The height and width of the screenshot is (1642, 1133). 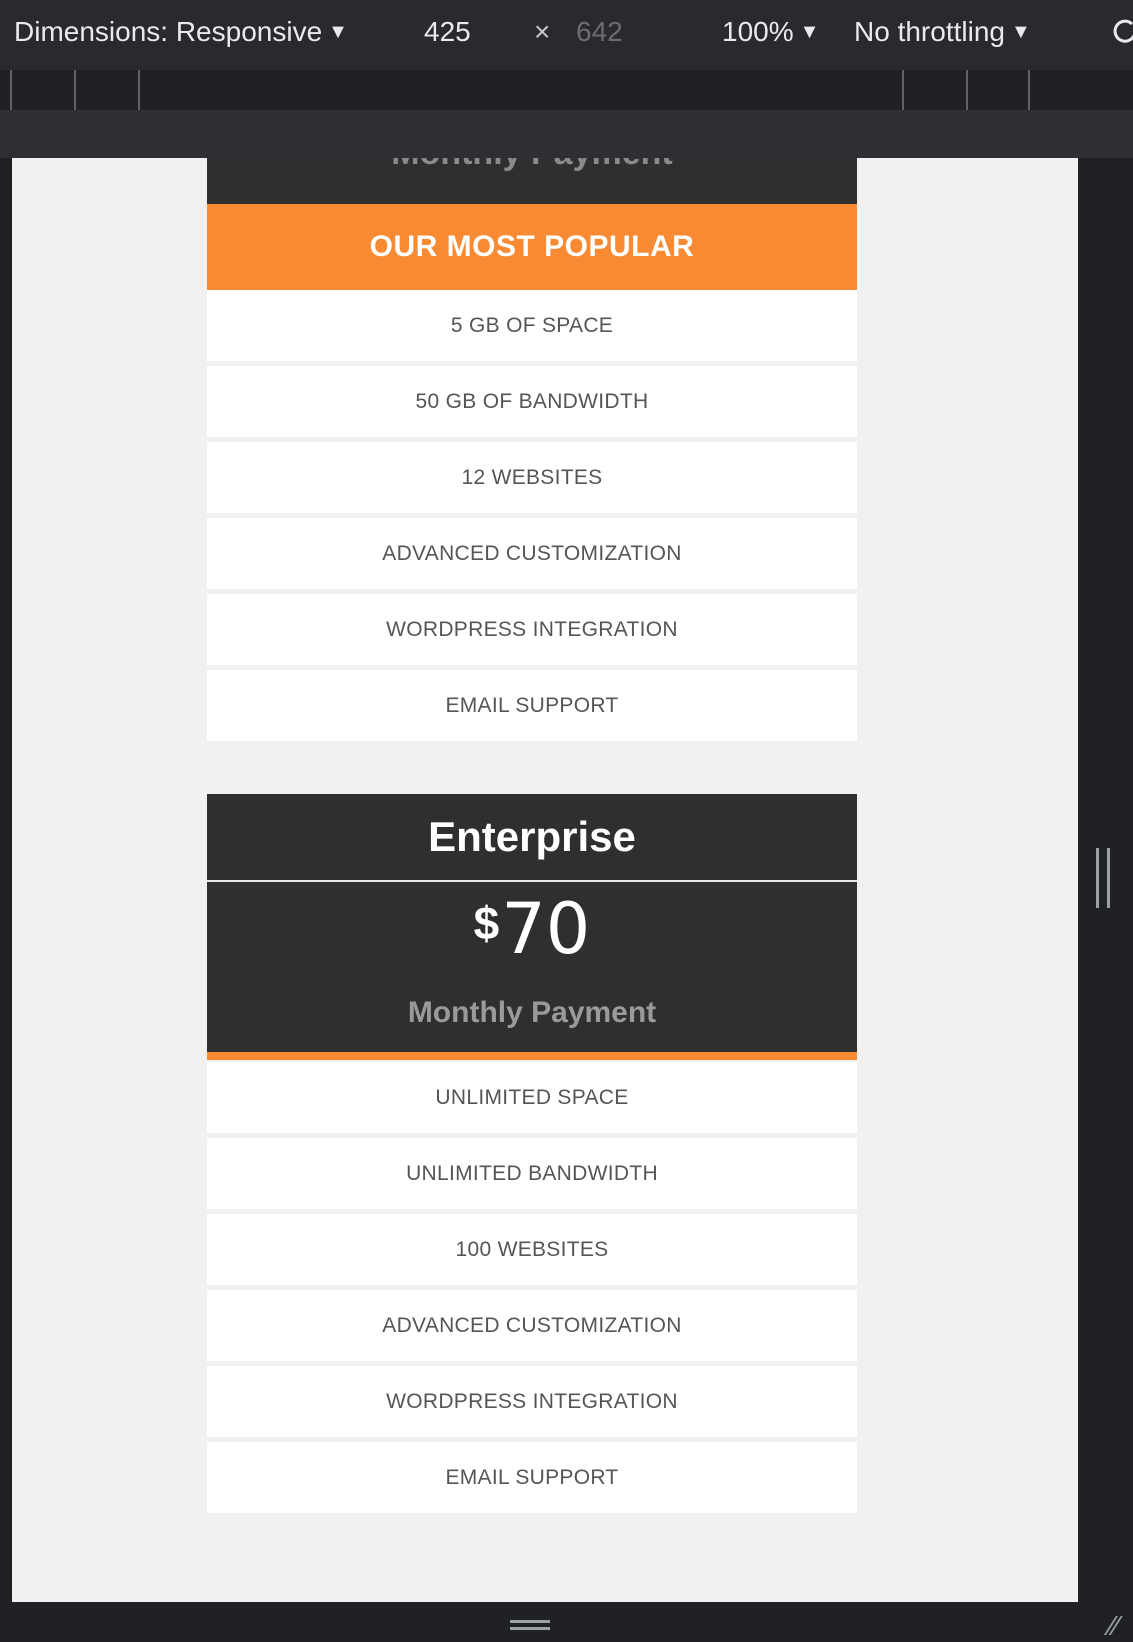 I want to click on price-period: Monthly Payment, so click(x=532, y=1012).